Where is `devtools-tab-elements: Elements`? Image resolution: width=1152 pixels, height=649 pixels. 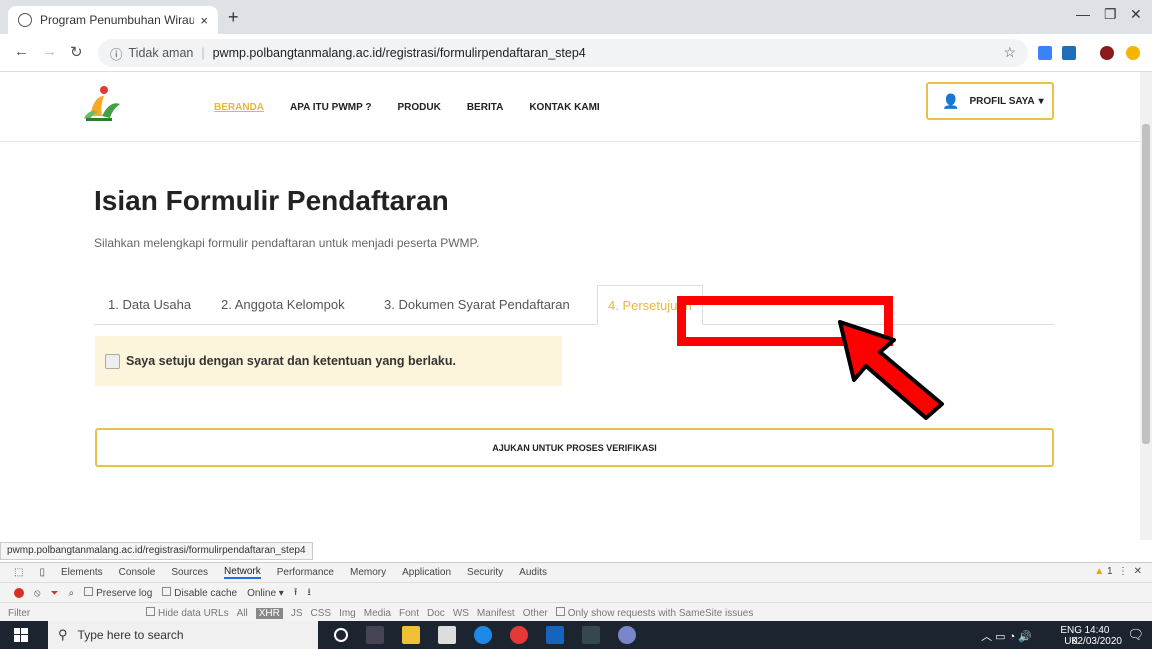
devtools-tab-elements: Elements is located at coordinates (82, 572).